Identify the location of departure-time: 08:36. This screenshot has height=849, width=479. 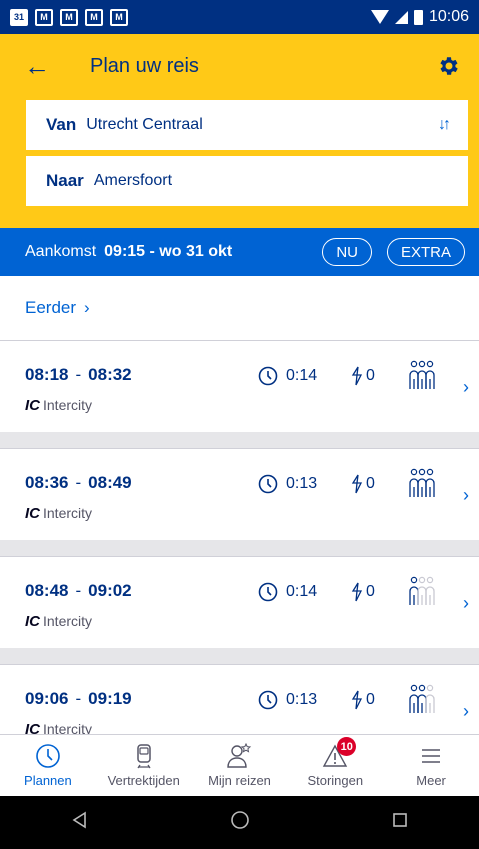
(47, 482).